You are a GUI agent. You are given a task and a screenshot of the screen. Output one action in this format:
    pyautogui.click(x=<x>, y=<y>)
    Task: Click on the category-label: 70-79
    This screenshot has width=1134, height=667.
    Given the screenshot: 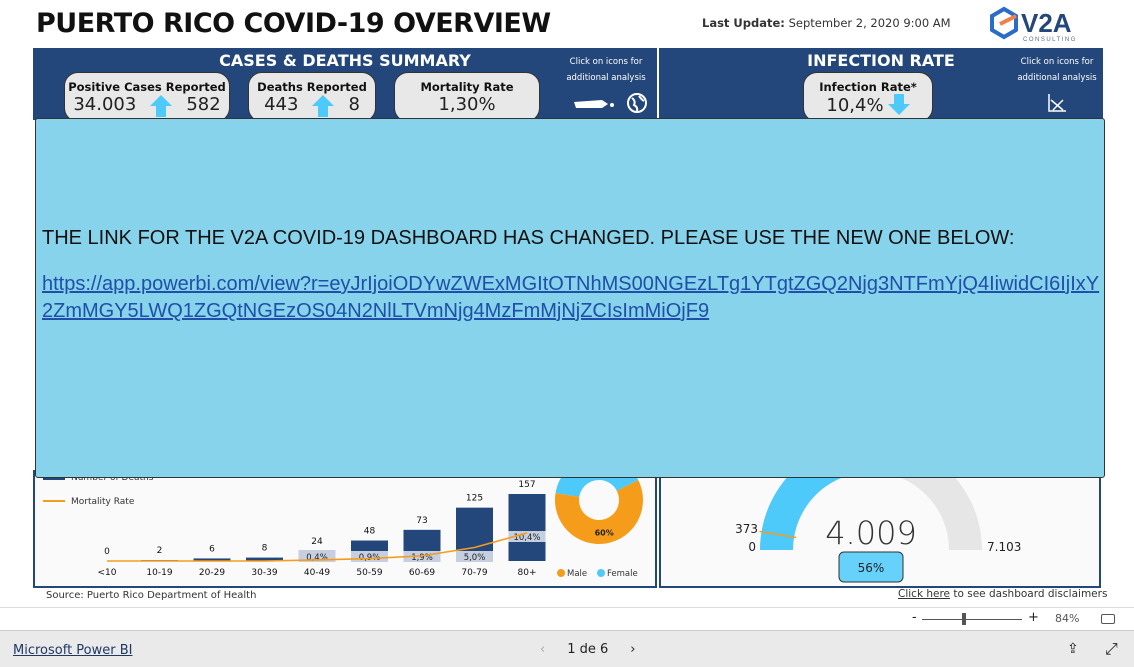 What is the action you would take?
    pyautogui.click(x=474, y=573)
    